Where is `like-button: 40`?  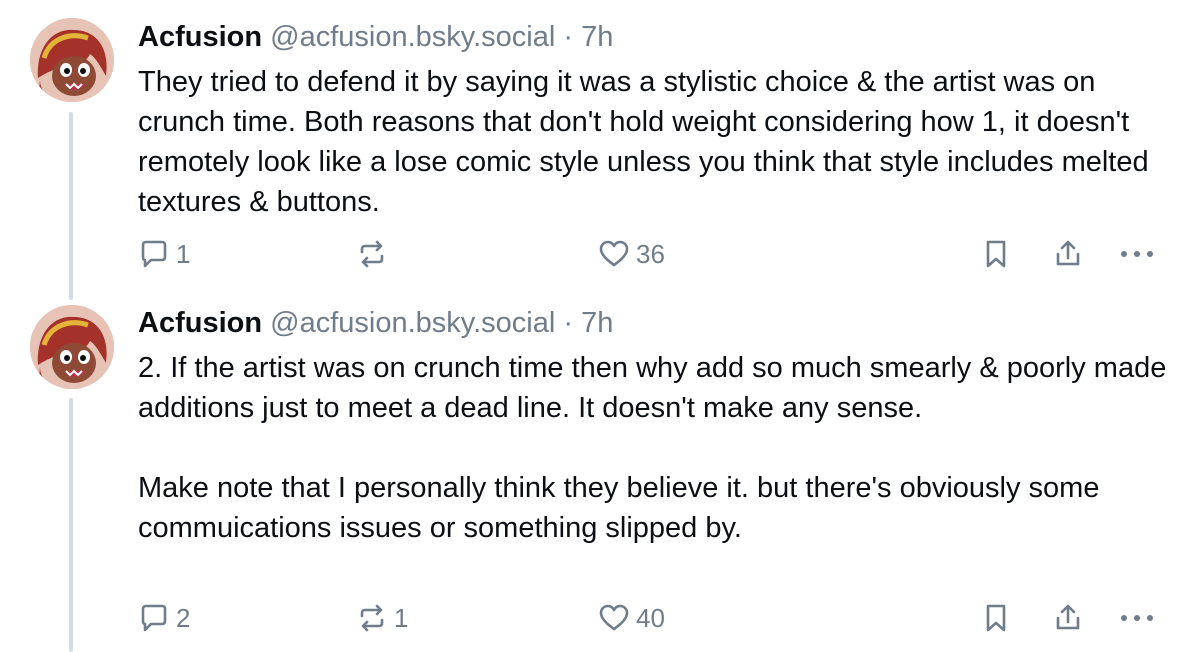 like-button: 40 is located at coordinates (631, 618).